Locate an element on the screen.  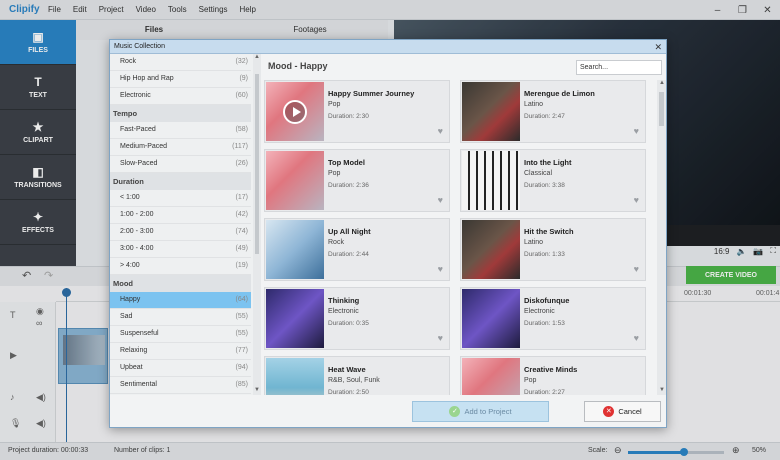
category-label: > 4:00 is located at coordinates (130, 265).